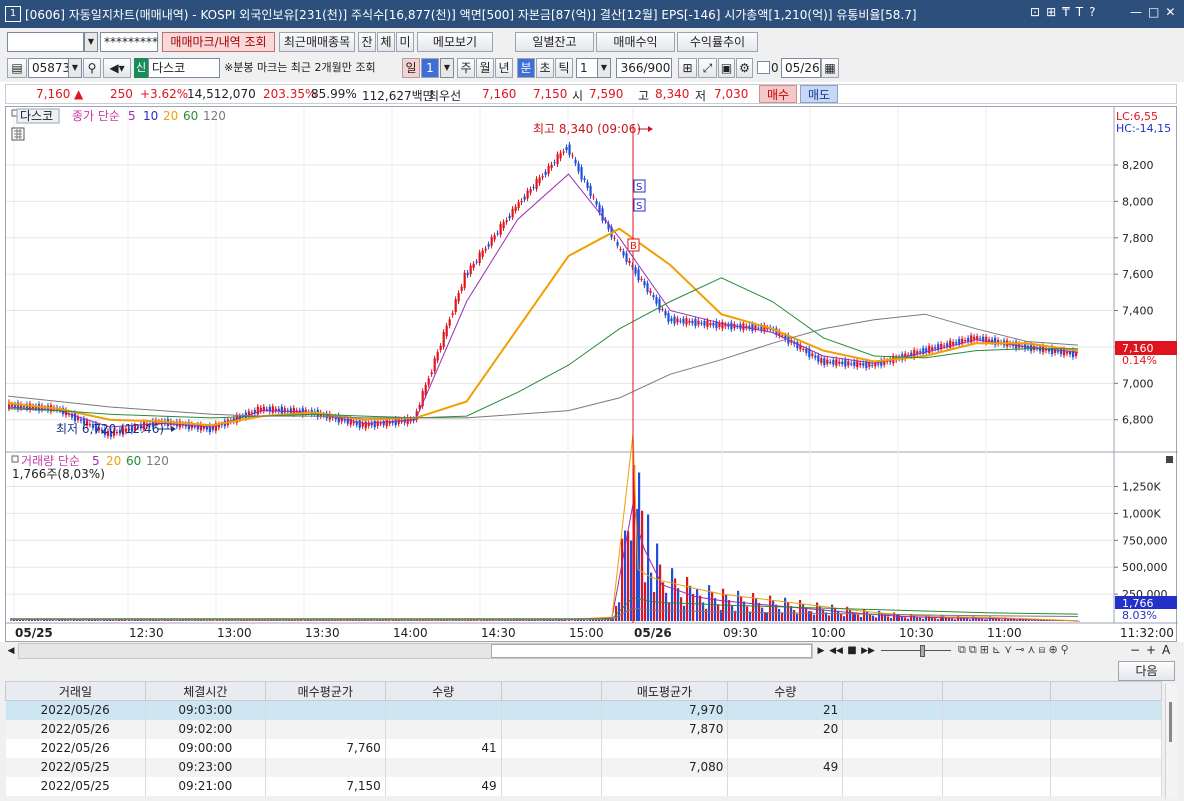 The height and width of the screenshot is (801, 1184). What do you see at coordinates (184, 68) in the screenshot?
I see `stock-name-field: 다스코` at bounding box center [184, 68].